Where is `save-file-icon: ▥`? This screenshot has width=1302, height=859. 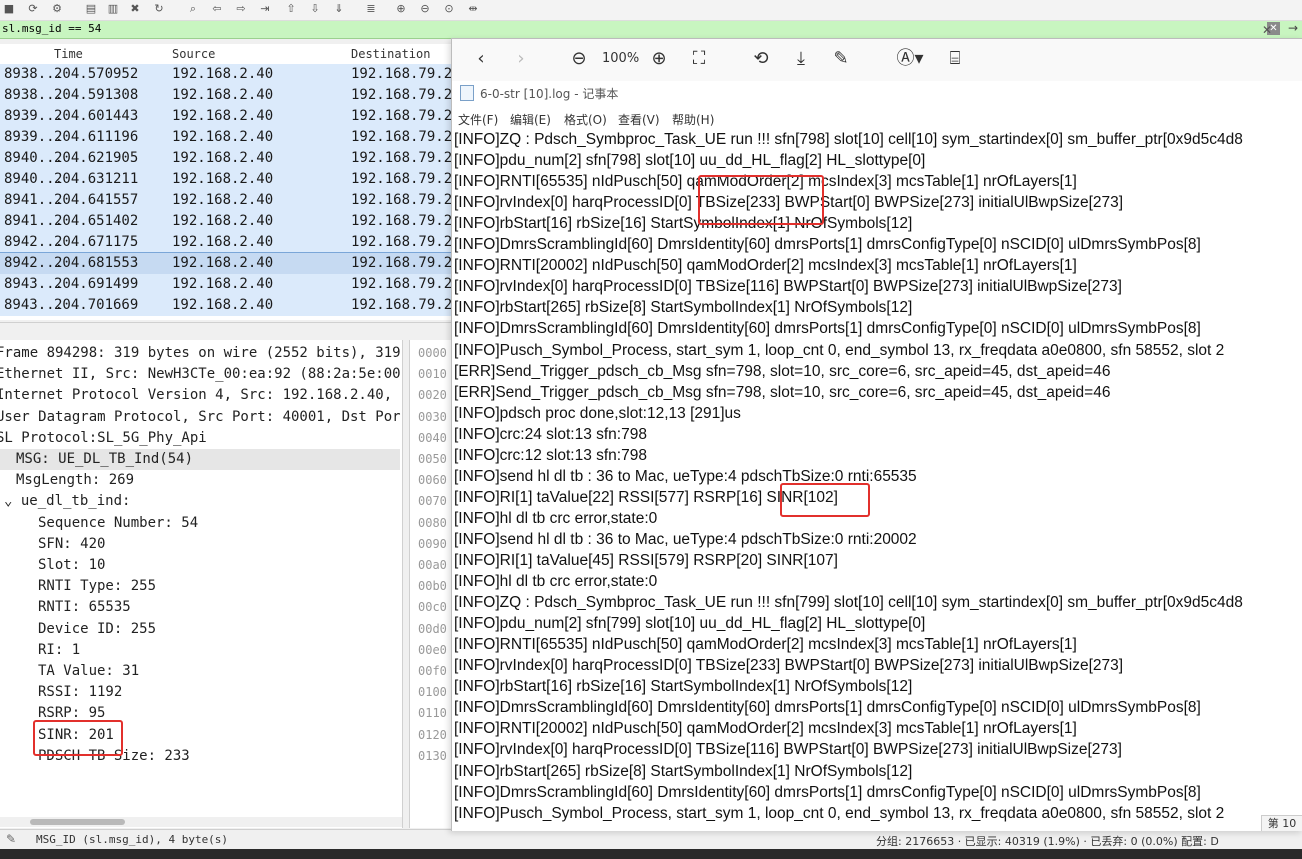
save-file-icon: ▥ is located at coordinates (113, 9).